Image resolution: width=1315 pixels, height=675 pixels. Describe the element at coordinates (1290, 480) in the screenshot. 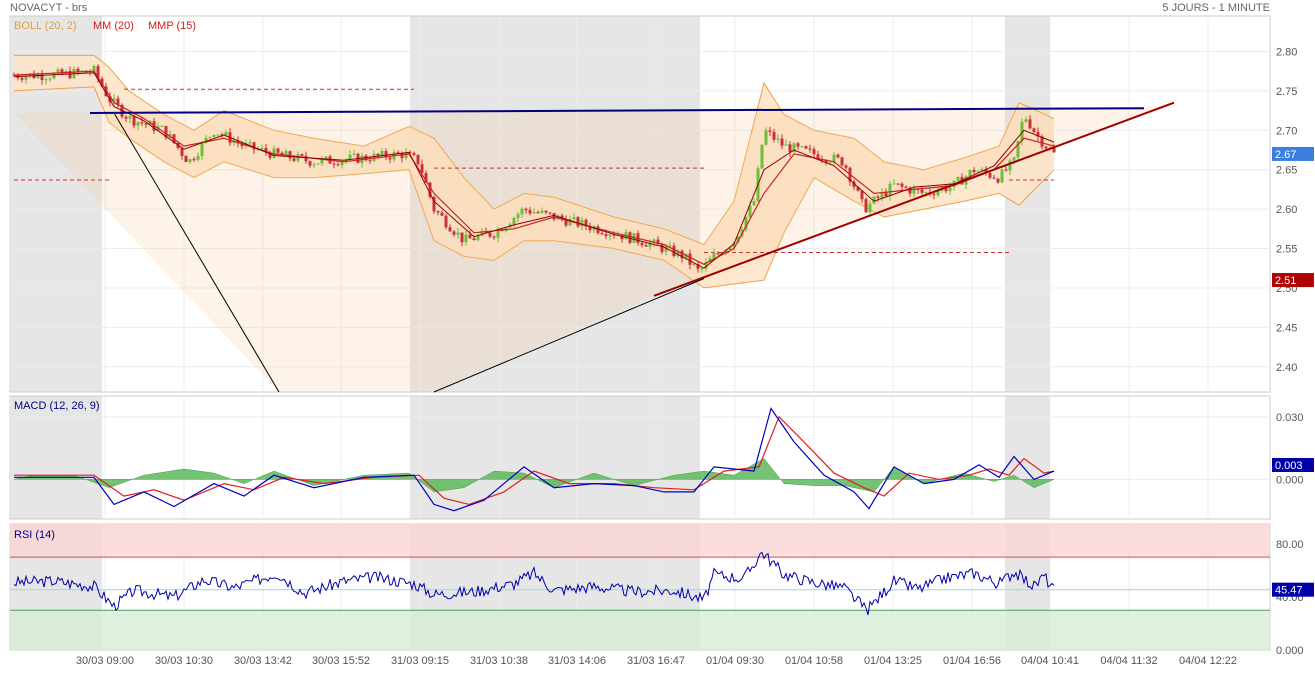

I see `y-tick-label: 0.000` at that location.